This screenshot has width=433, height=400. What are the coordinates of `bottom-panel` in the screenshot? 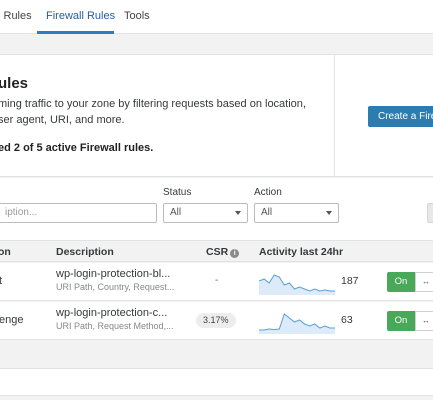 It's located at (216, 382).